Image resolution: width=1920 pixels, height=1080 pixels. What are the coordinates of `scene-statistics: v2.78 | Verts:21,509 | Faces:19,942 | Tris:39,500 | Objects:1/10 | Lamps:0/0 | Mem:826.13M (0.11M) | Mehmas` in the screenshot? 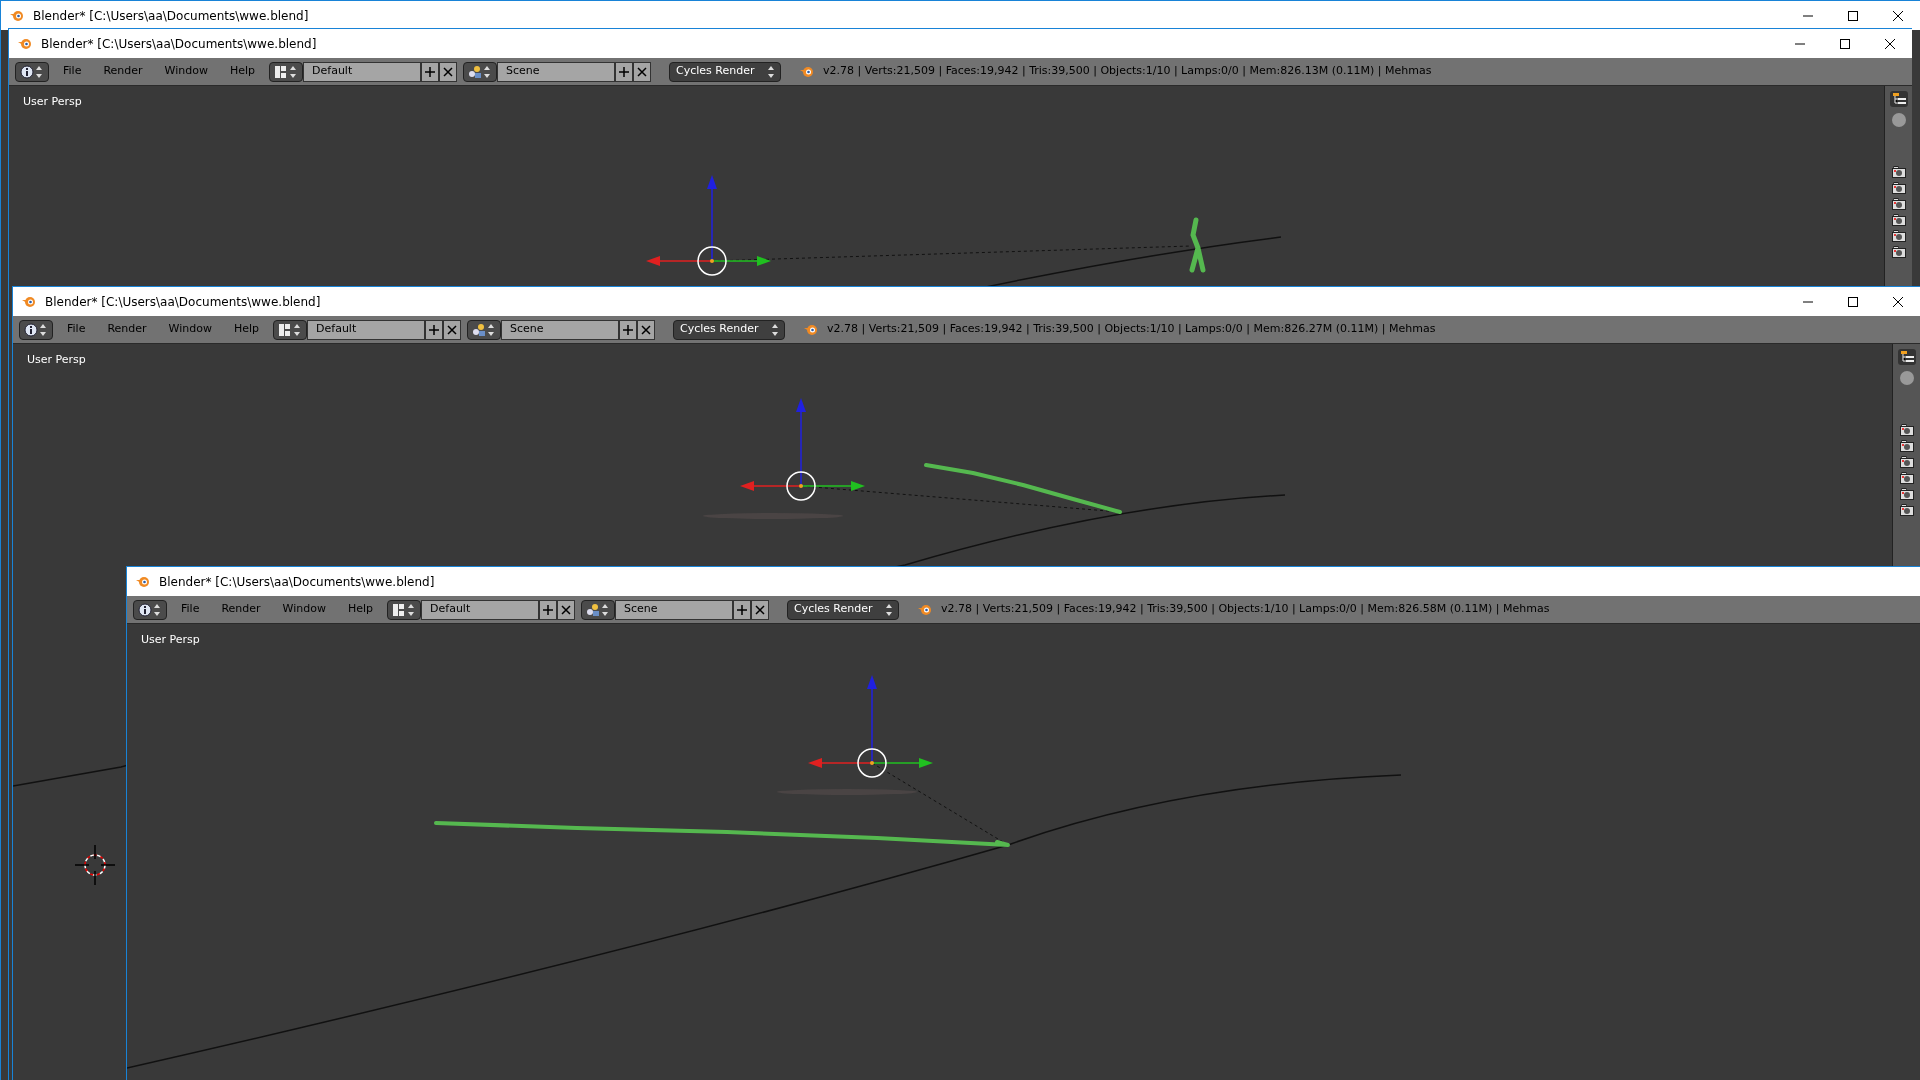 It's located at (1127, 71).